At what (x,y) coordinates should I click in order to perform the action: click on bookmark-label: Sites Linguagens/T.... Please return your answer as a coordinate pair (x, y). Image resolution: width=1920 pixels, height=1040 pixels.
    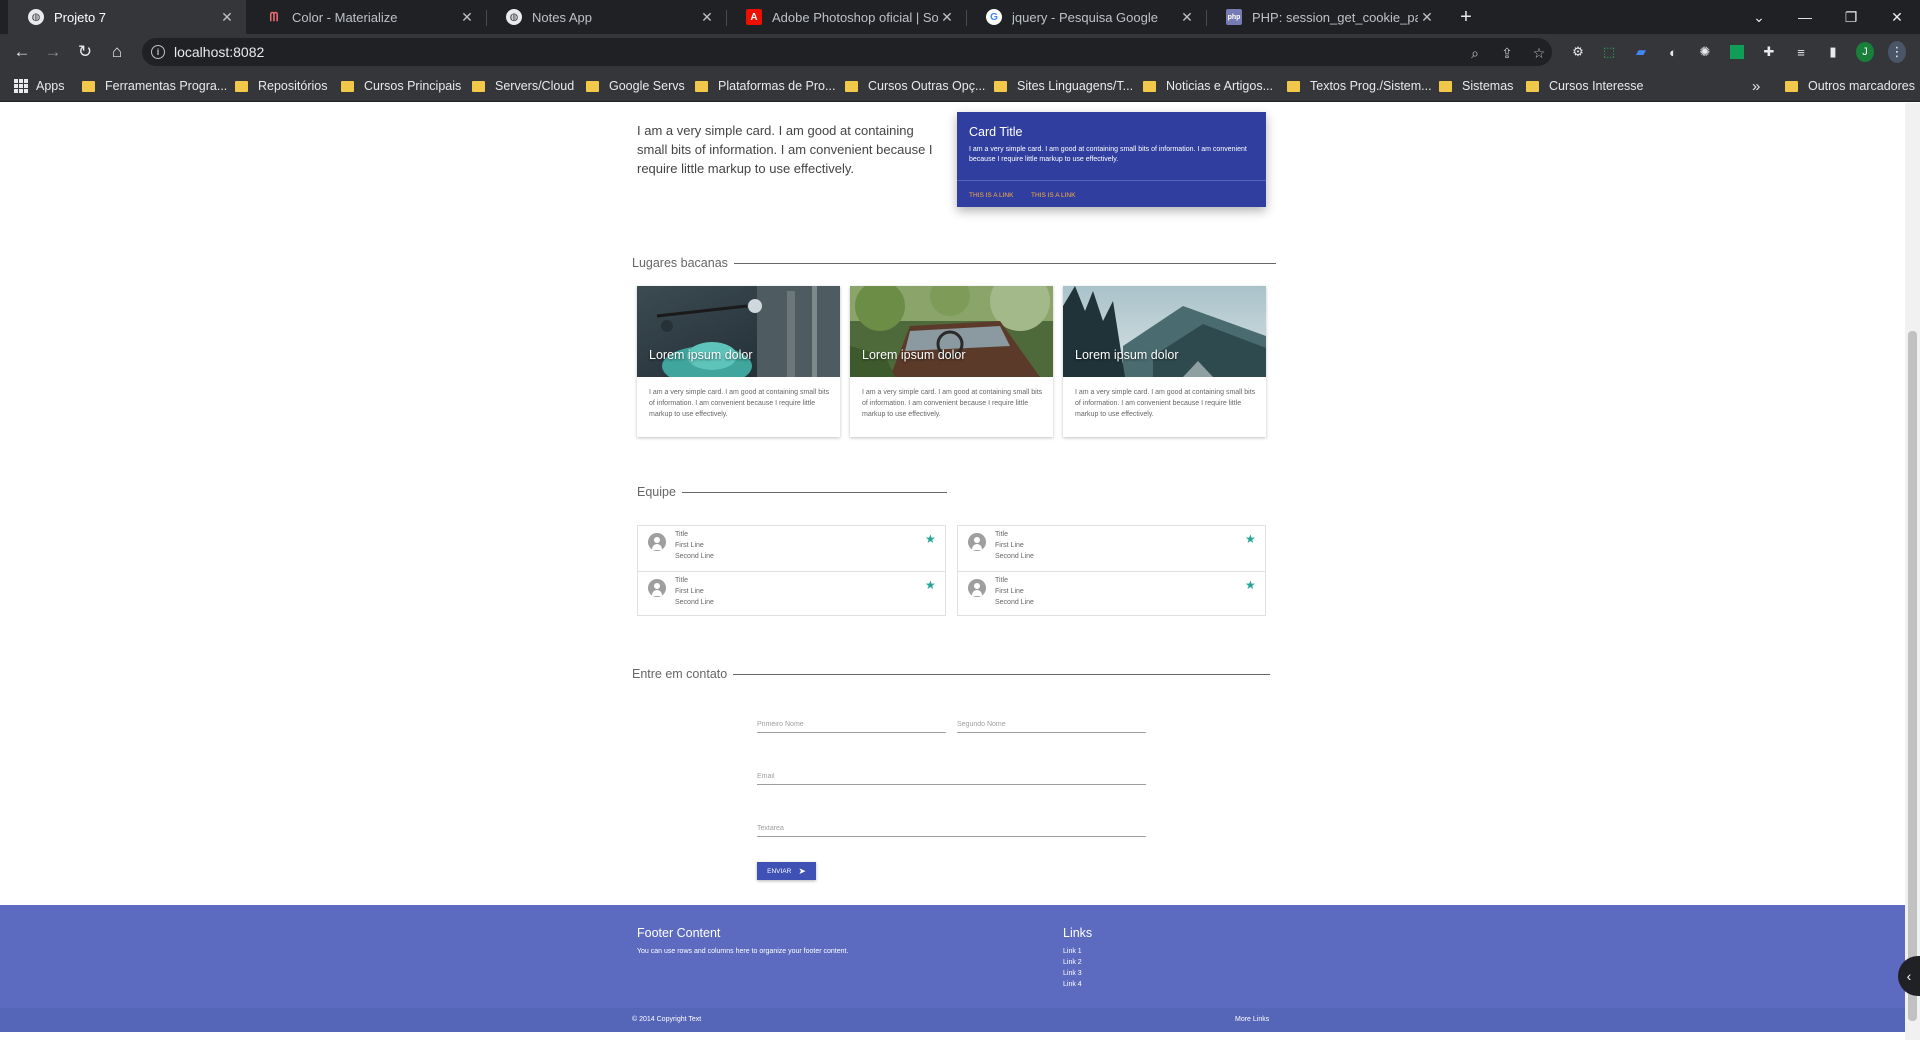
    Looking at the image, I should click on (1075, 86).